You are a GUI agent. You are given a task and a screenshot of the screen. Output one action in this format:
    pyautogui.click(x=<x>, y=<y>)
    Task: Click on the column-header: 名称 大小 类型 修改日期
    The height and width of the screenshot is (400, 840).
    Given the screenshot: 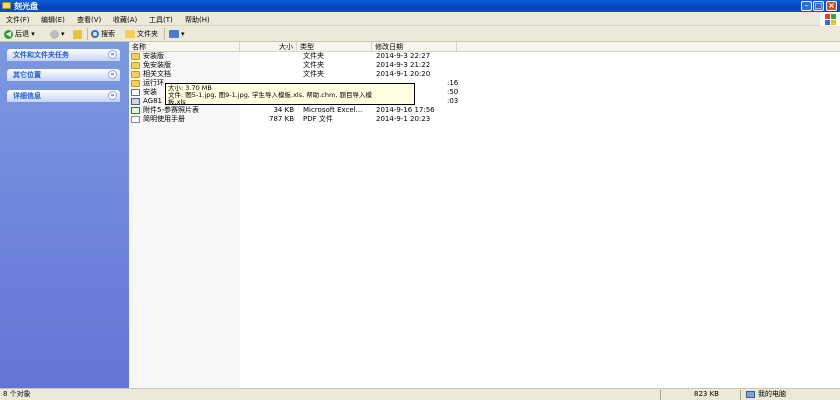 What is the action you would take?
    pyautogui.click(x=484, y=47)
    